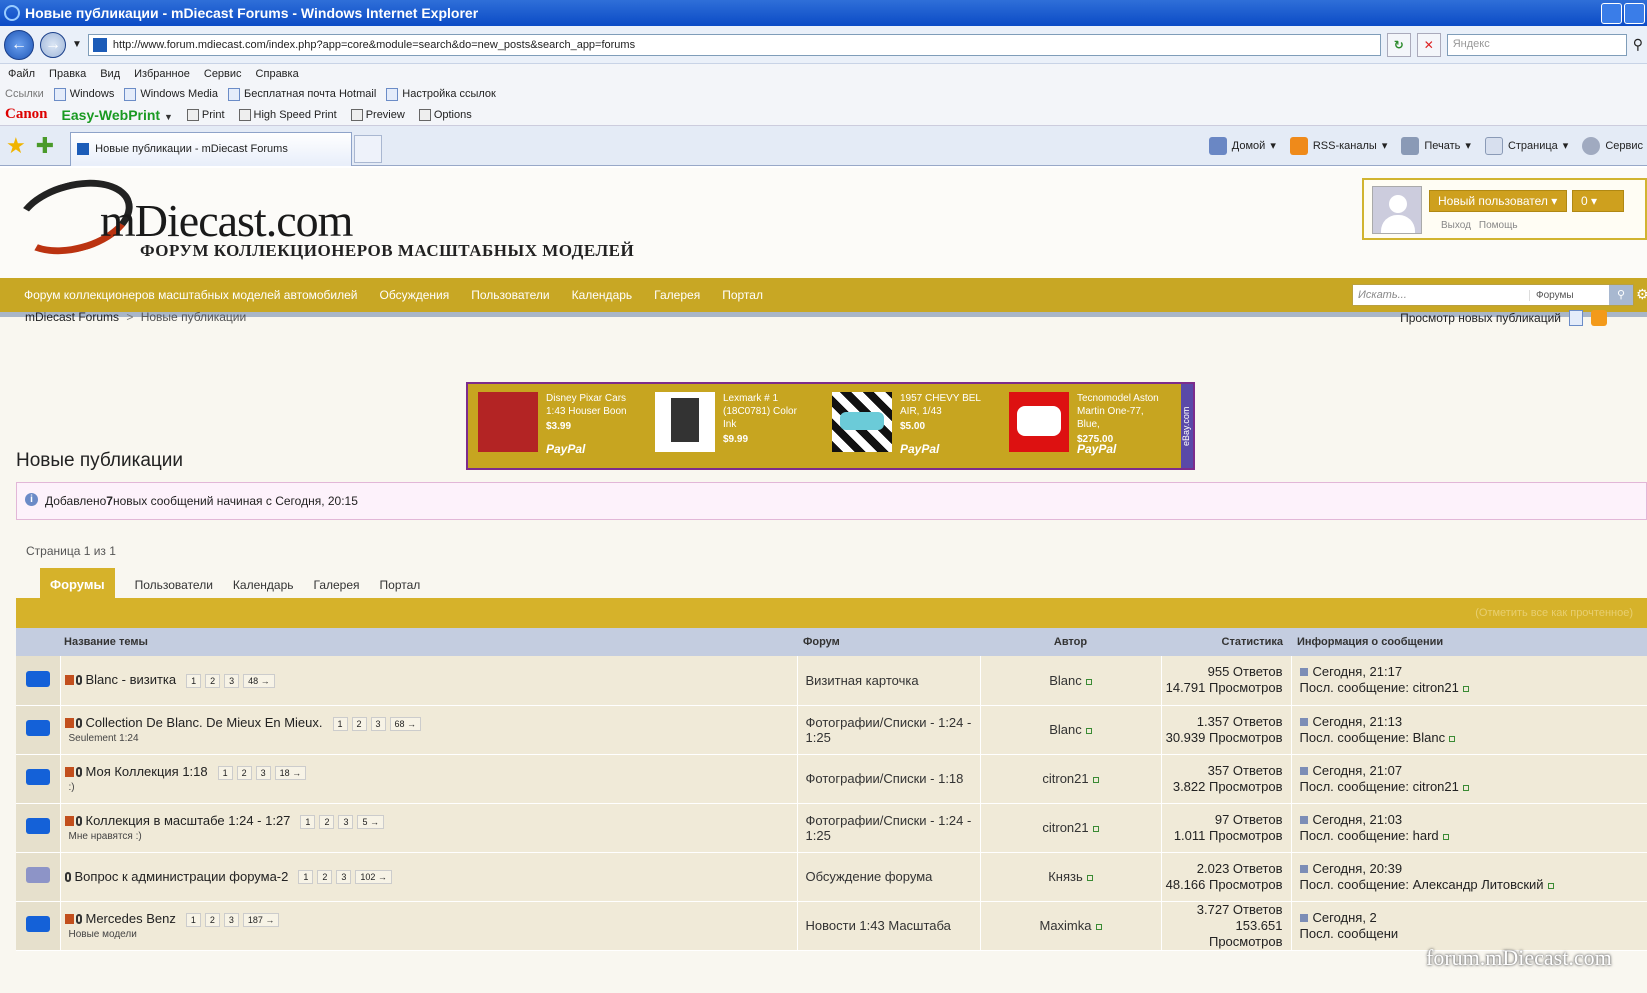 The image size is (1647, 993). Describe the element at coordinates (1065, 925) in the screenshot. I see `author-link: Maximka` at that location.